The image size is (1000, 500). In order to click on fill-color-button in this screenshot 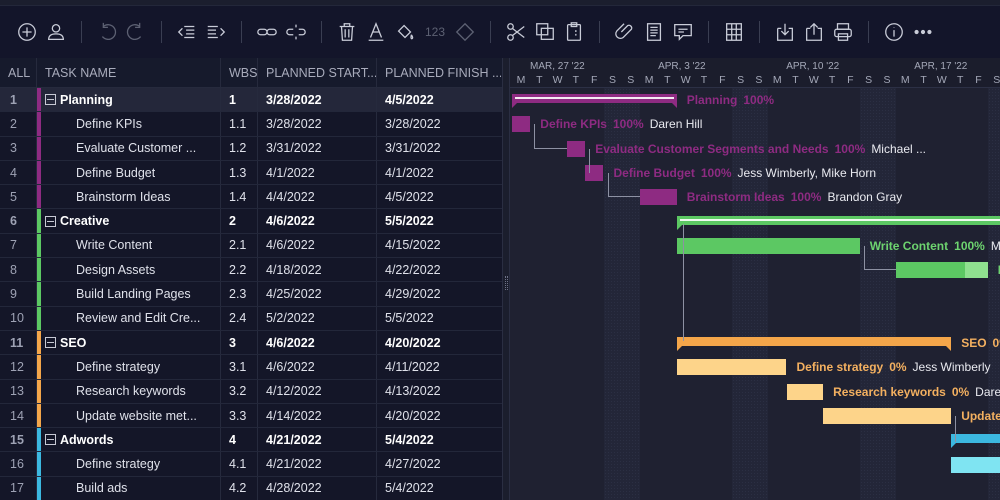, I will do `click(405, 32)`.